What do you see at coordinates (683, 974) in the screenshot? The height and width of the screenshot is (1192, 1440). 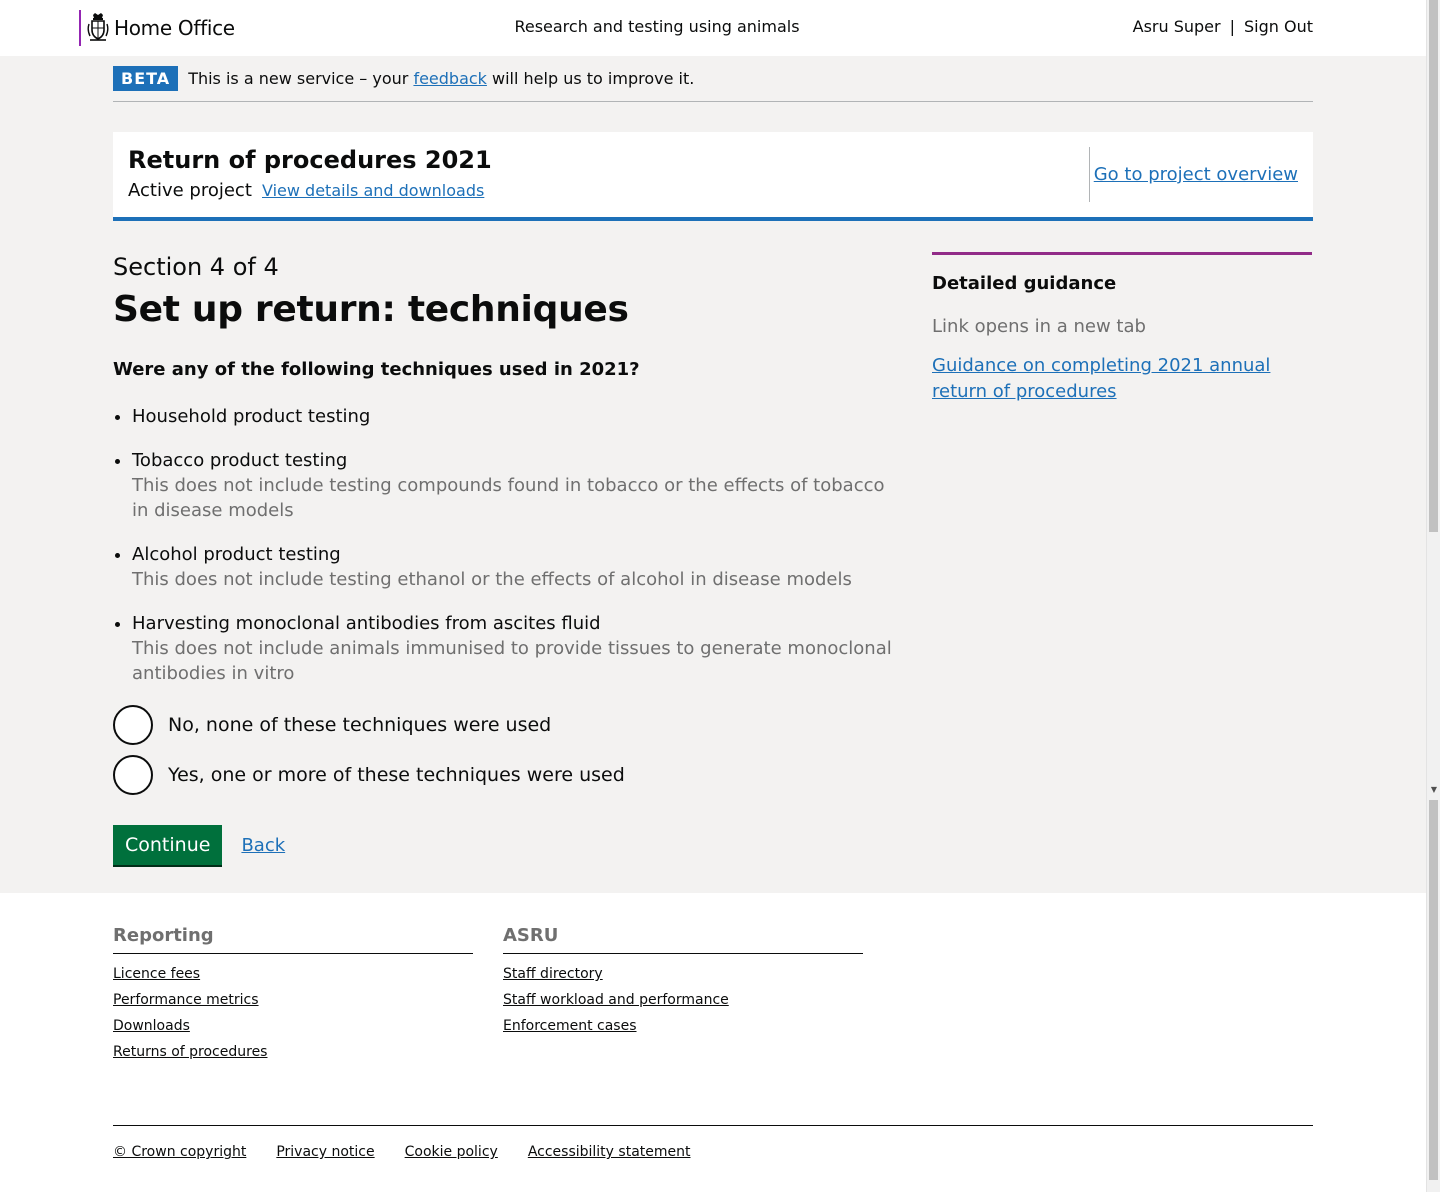 I see `footer-link: Staff directory` at bounding box center [683, 974].